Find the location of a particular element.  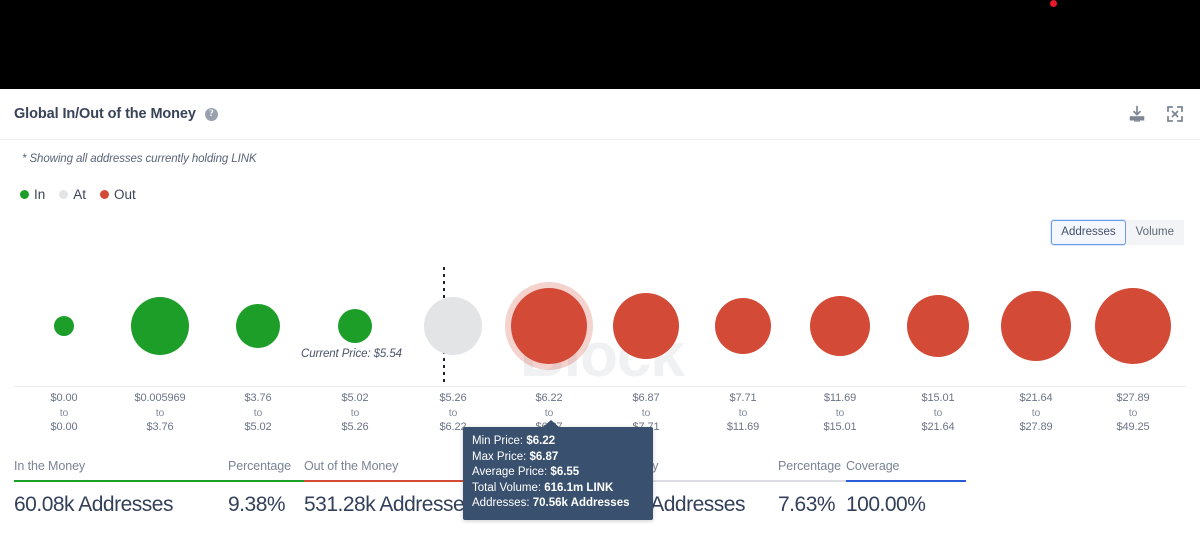

x-label-from: $21.64 is located at coordinates (1036, 398).